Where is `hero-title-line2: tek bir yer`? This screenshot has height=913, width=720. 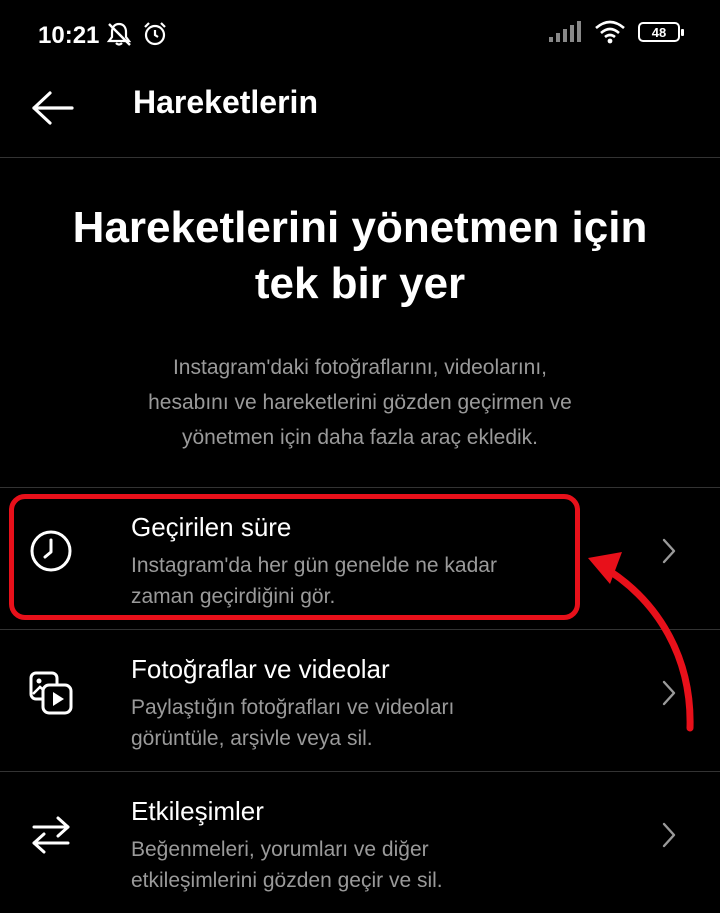 hero-title-line2: tek bir yer is located at coordinates (360, 283).